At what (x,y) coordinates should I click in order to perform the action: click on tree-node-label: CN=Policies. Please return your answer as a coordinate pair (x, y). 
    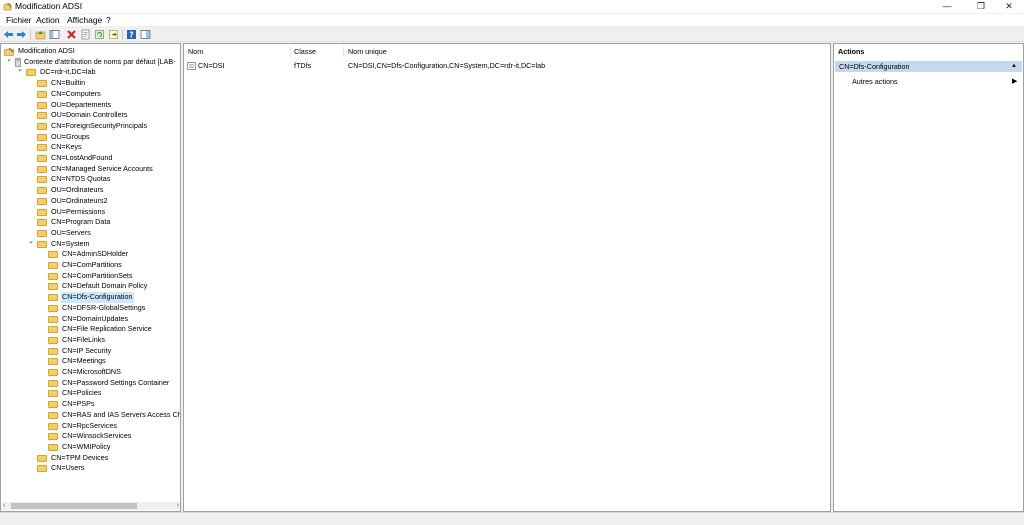
    Looking at the image, I should click on (82, 393).